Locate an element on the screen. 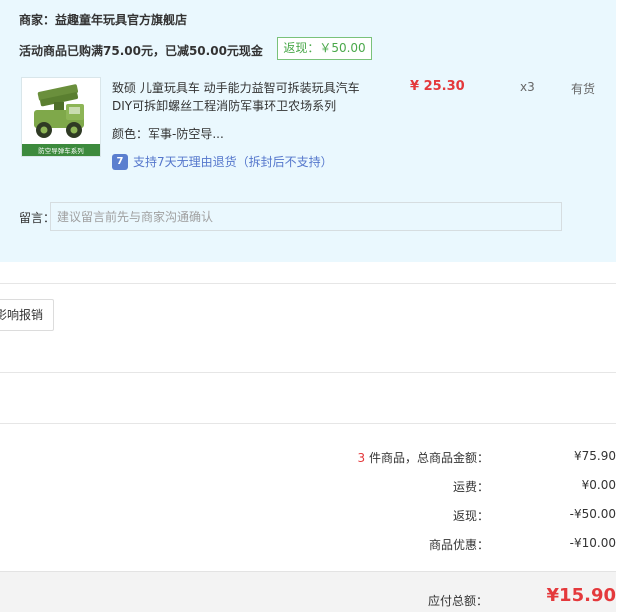 The width and height of the screenshot is (625, 612). shop-name: 商家：益趣童年玩具官方旗舰店 is located at coordinates (103, 19).